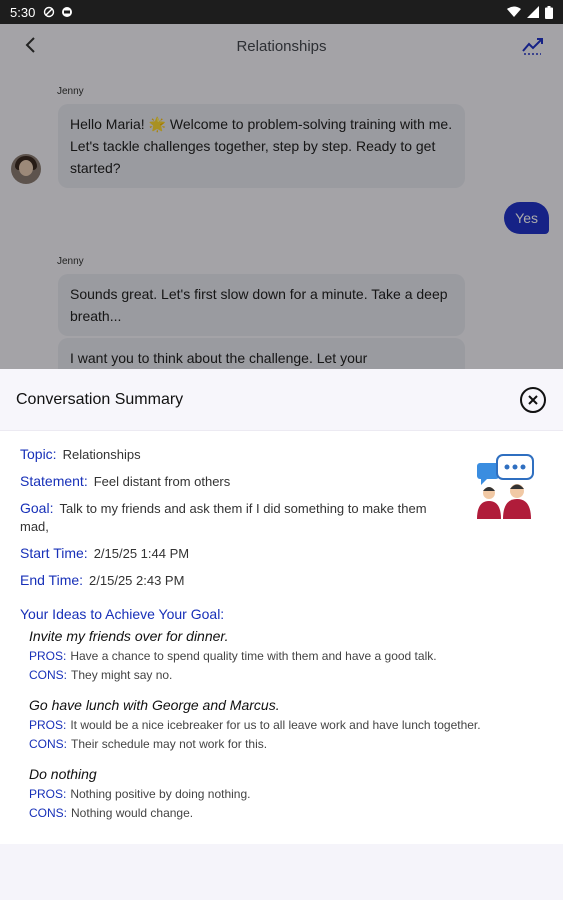 The height and width of the screenshot is (900, 563). I want to click on field-value: 2/15/25 1:44 PM, so click(141, 553).